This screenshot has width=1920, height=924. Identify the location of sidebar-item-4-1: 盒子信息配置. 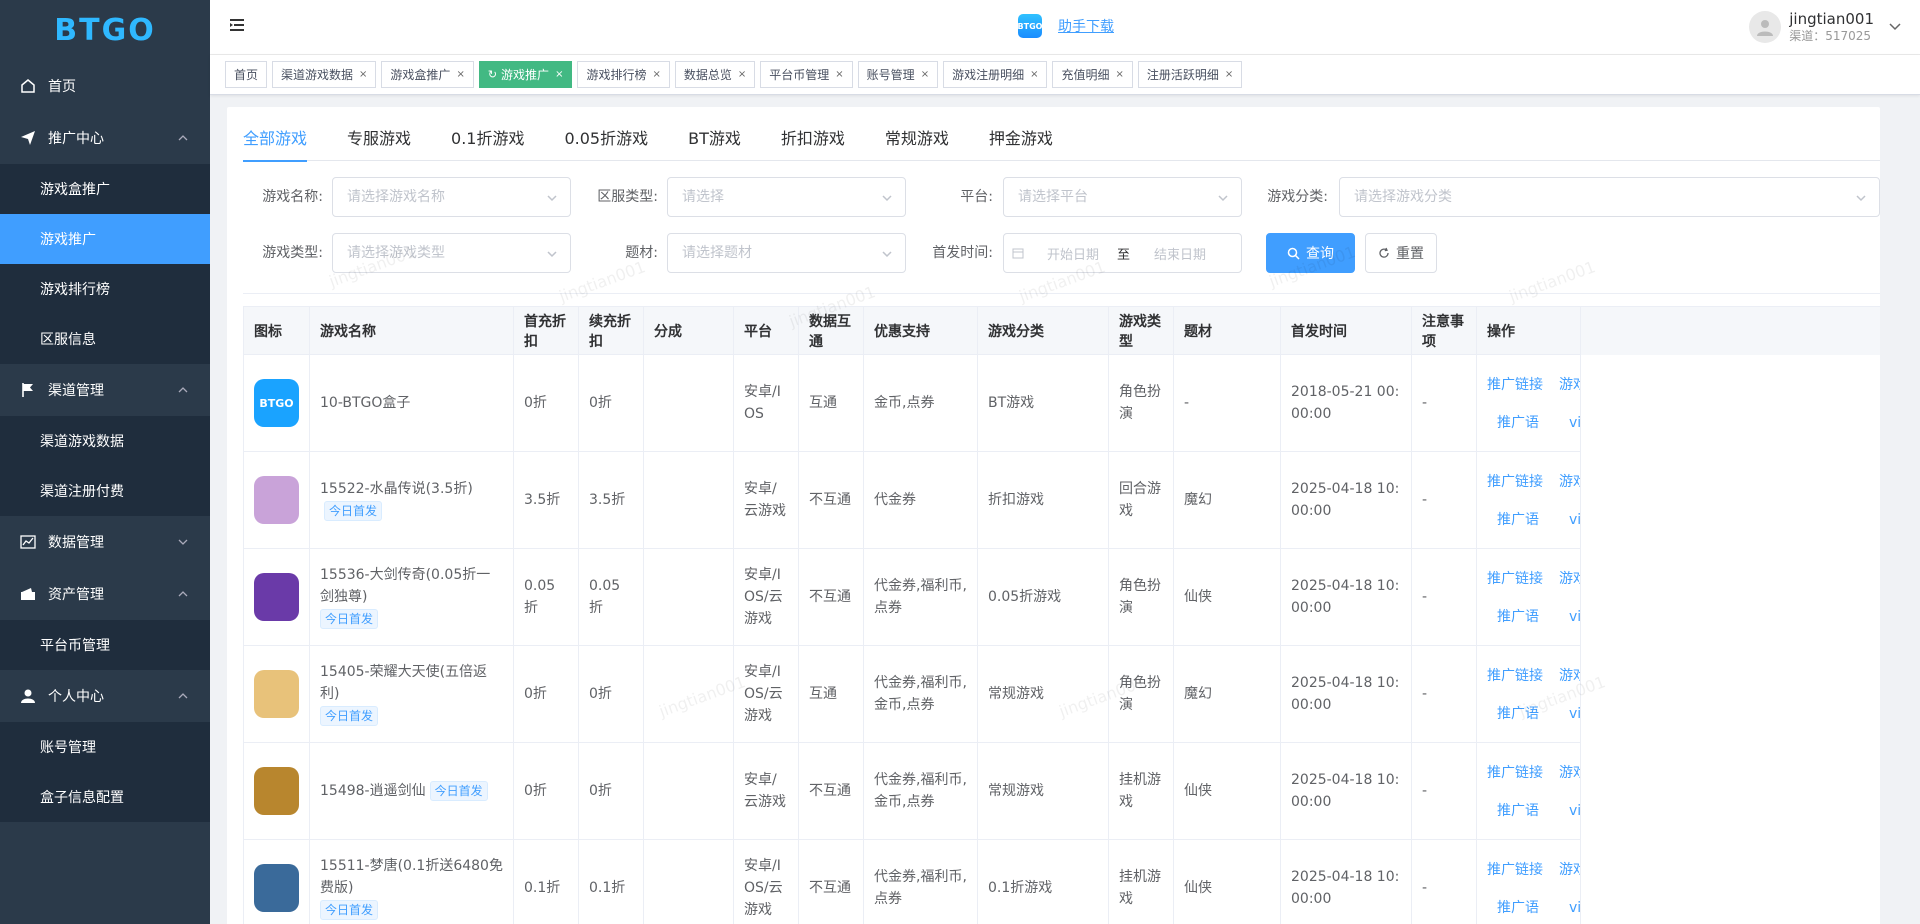
(105, 797).